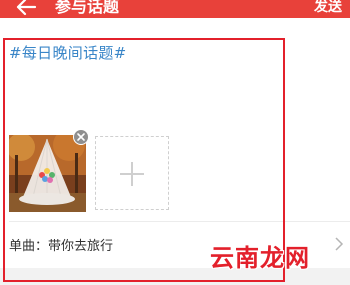 The height and width of the screenshot is (285, 350). What do you see at coordinates (179, 221) in the screenshot?
I see `divider` at bounding box center [179, 221].